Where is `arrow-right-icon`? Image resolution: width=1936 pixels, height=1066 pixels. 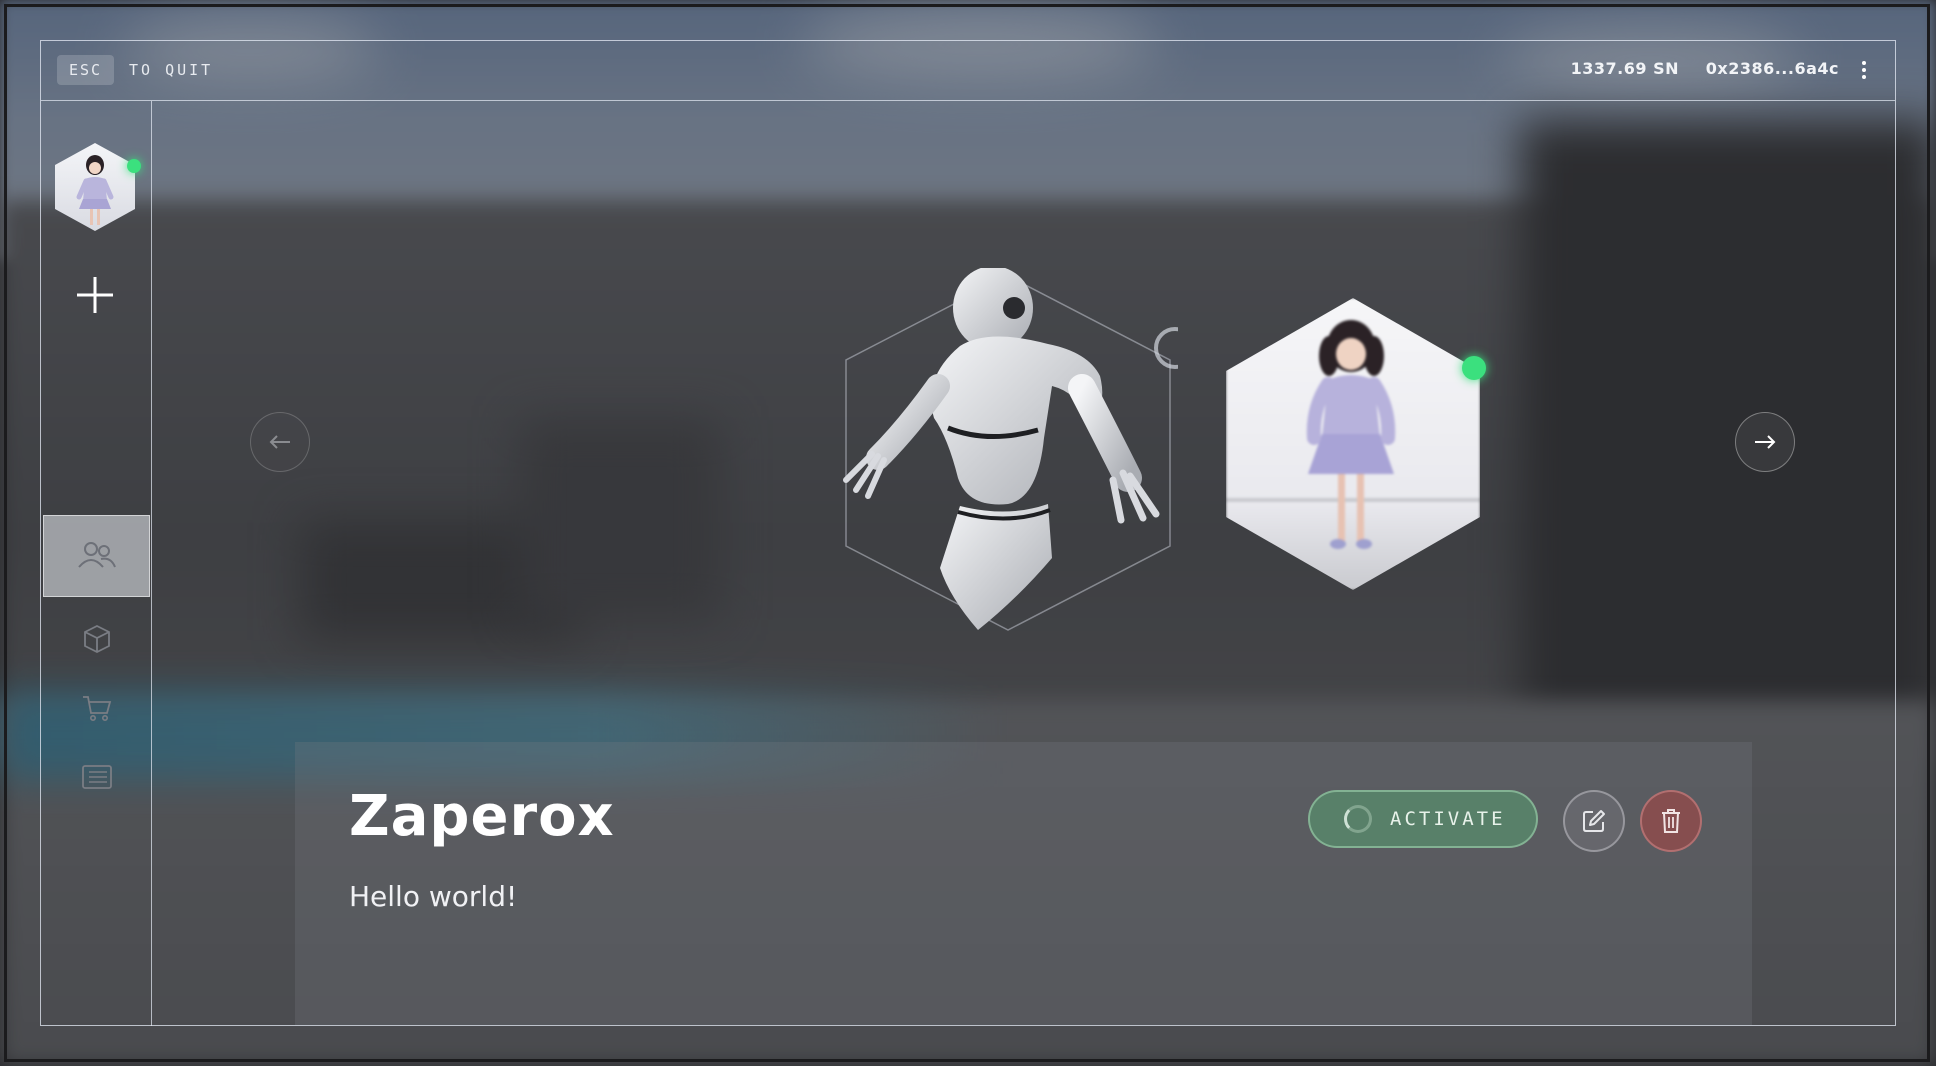 arrow-right-icon is located at coordinates (1765, 442).